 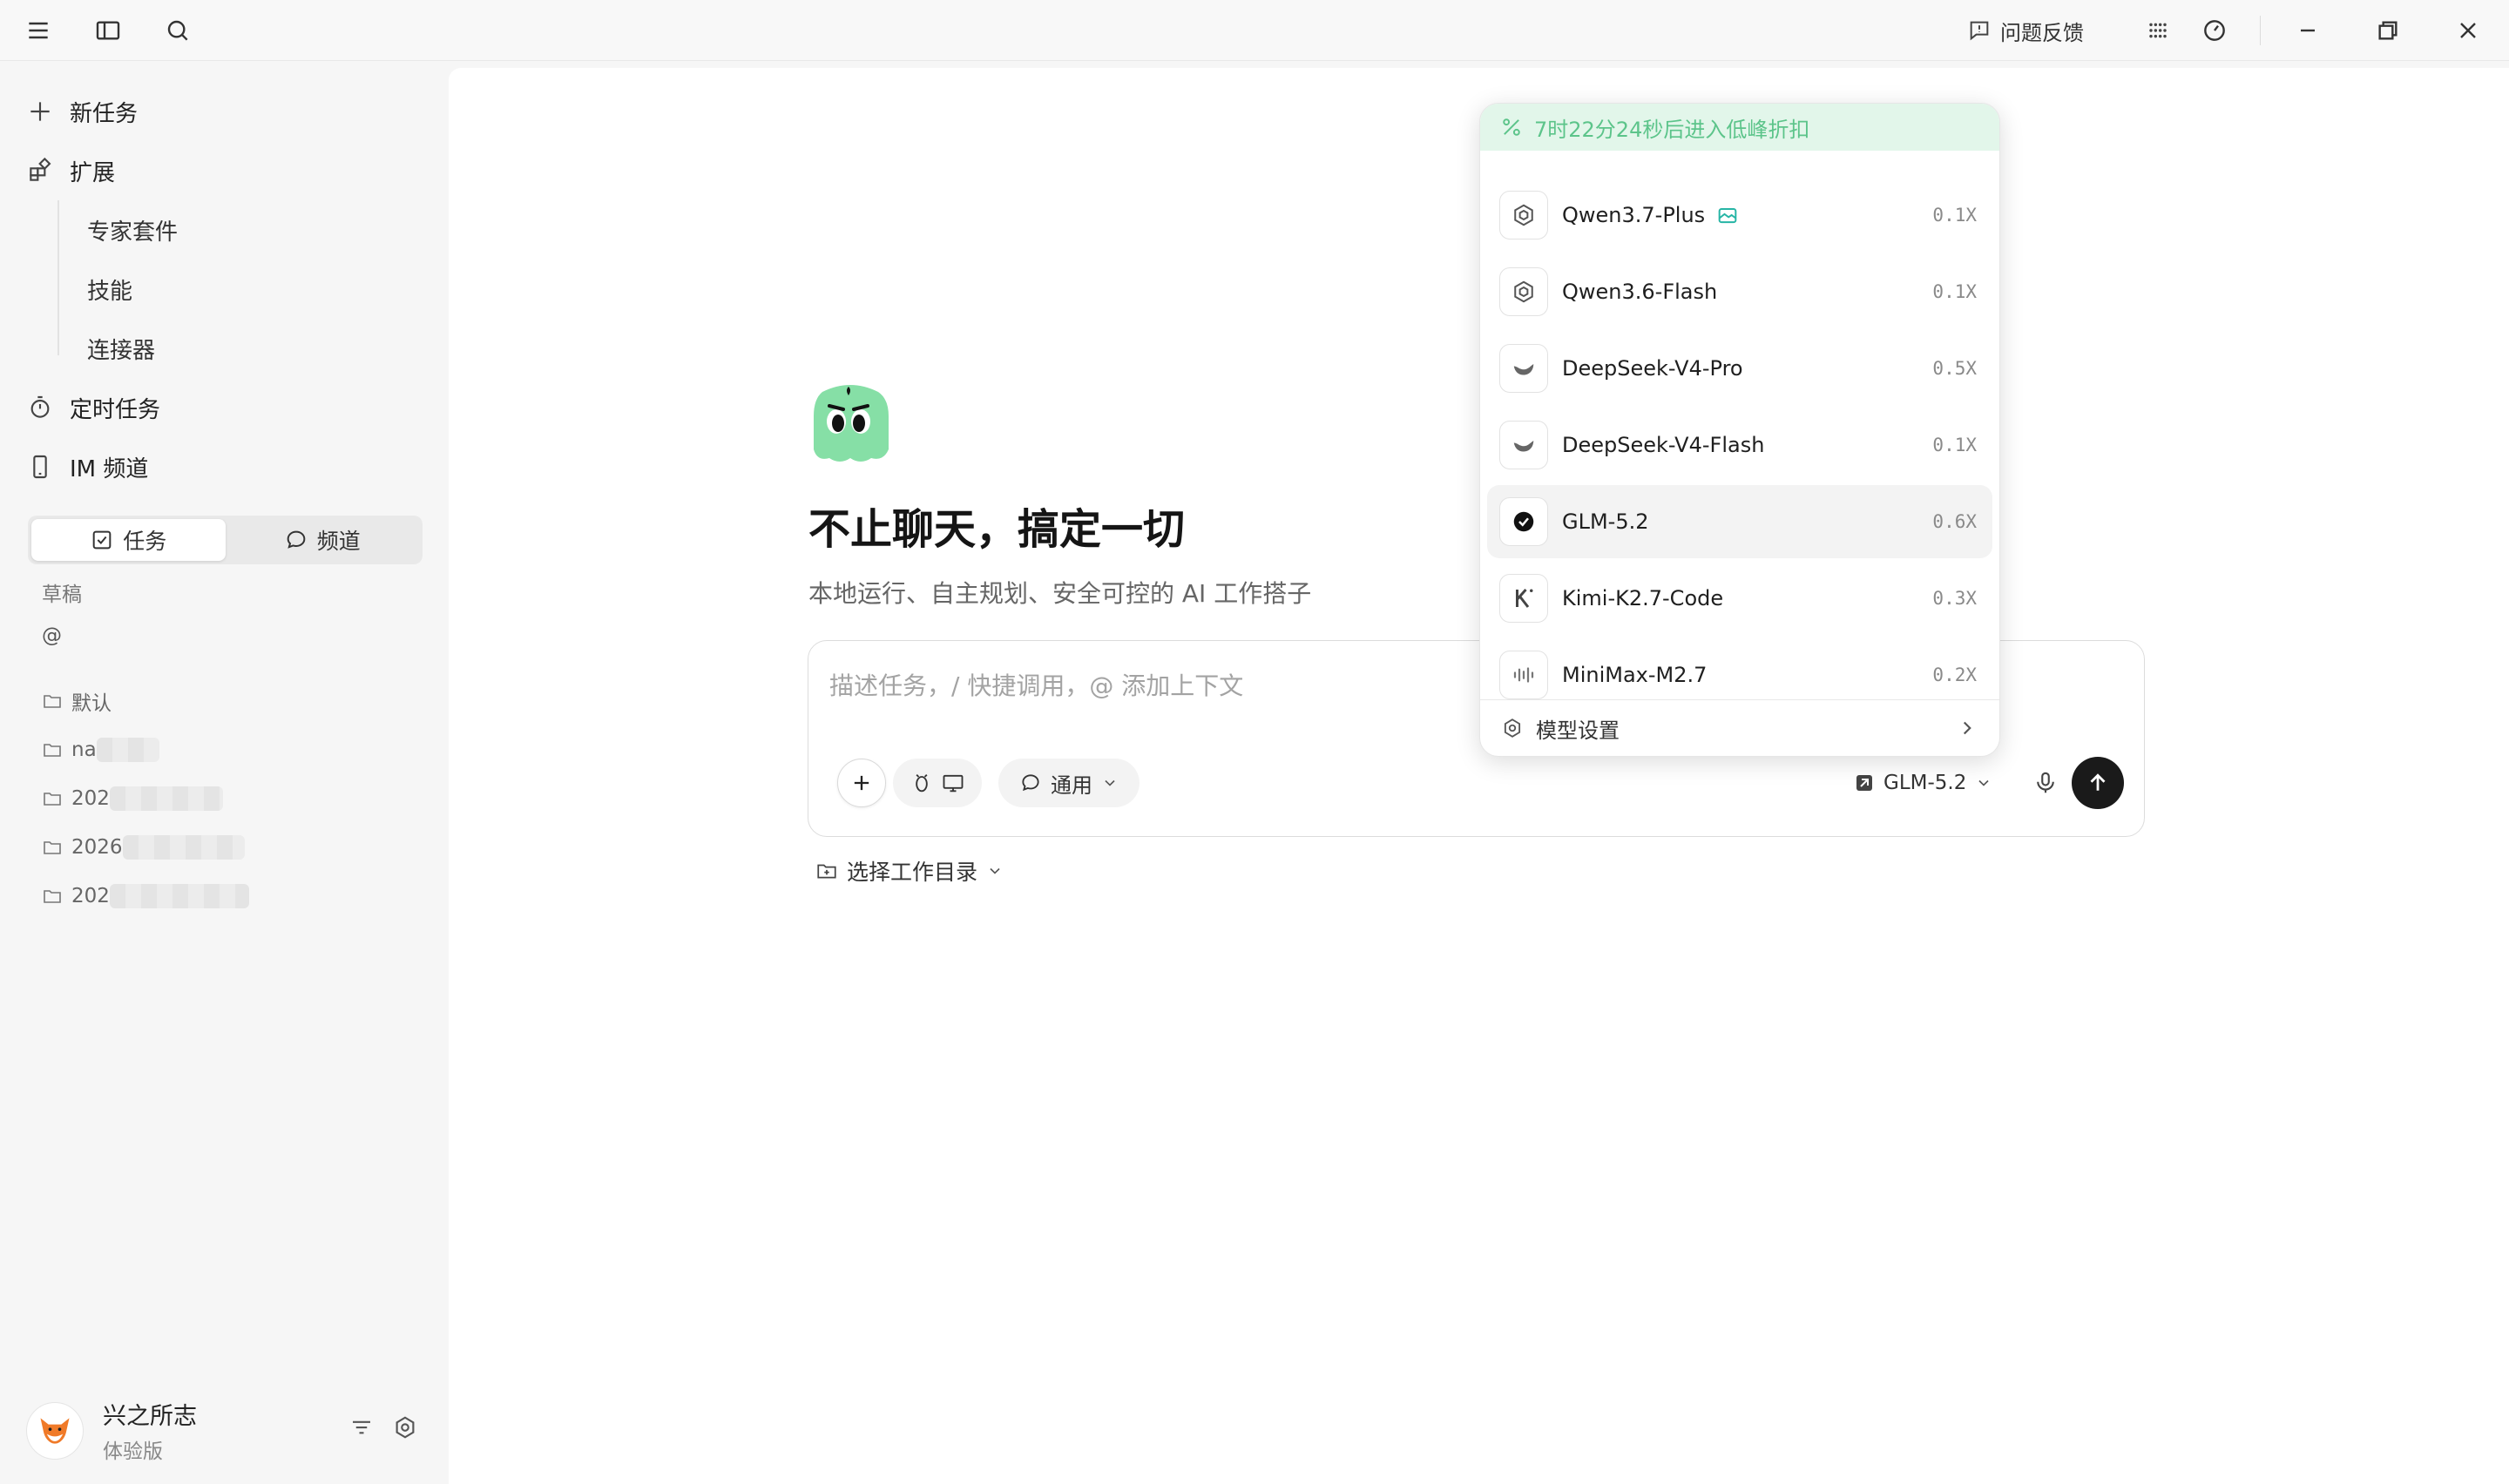 I want to click on tab-tasks: 任务, so click(x=128, y=540).